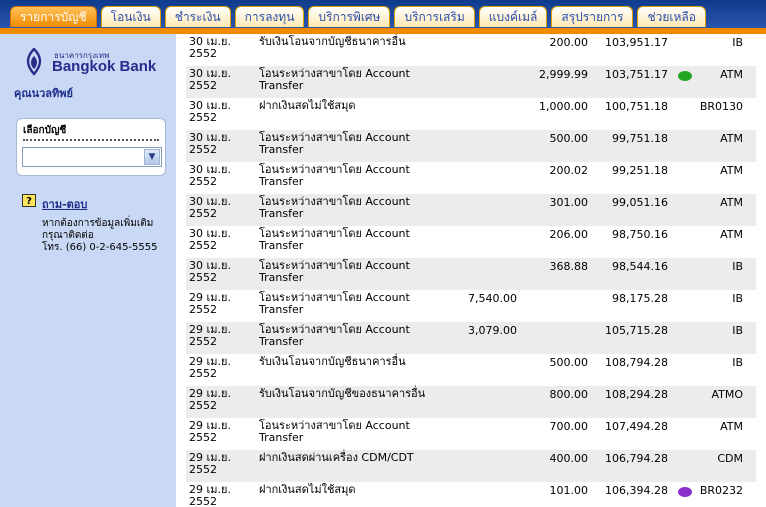 This screenshot has height=507, width=766. What do you see at coordinates (640, 266) in the screenshot?
I see `balance-cell: 98,544.16` at bounding box center [640, 266].